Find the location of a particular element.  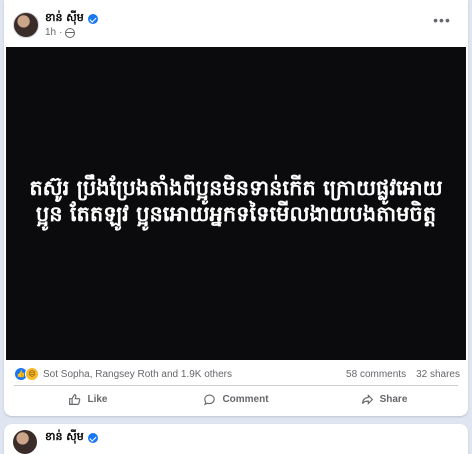

post-time: 1h is located at coordinates (50, 32).